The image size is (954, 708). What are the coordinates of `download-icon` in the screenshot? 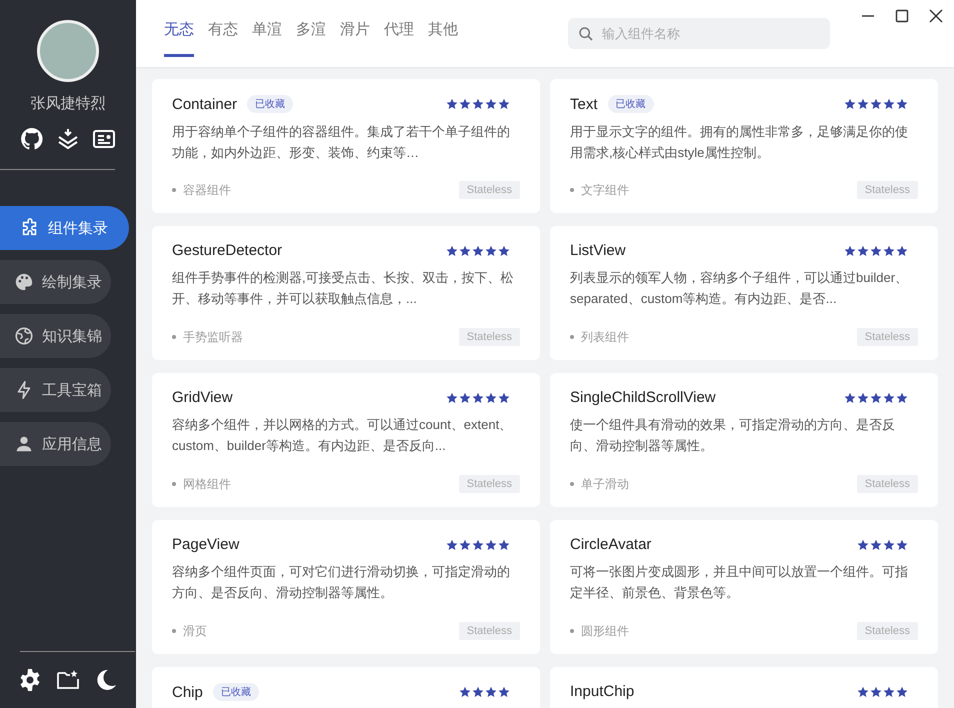 It's located at (68, 139).